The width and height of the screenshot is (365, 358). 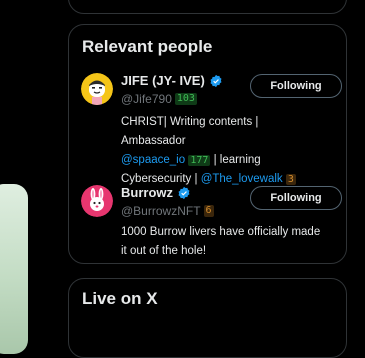 What do you see at coordinates (146, 99) in the screenshot?
I see `handle: @Jife790` at bounding box center [146, 99].